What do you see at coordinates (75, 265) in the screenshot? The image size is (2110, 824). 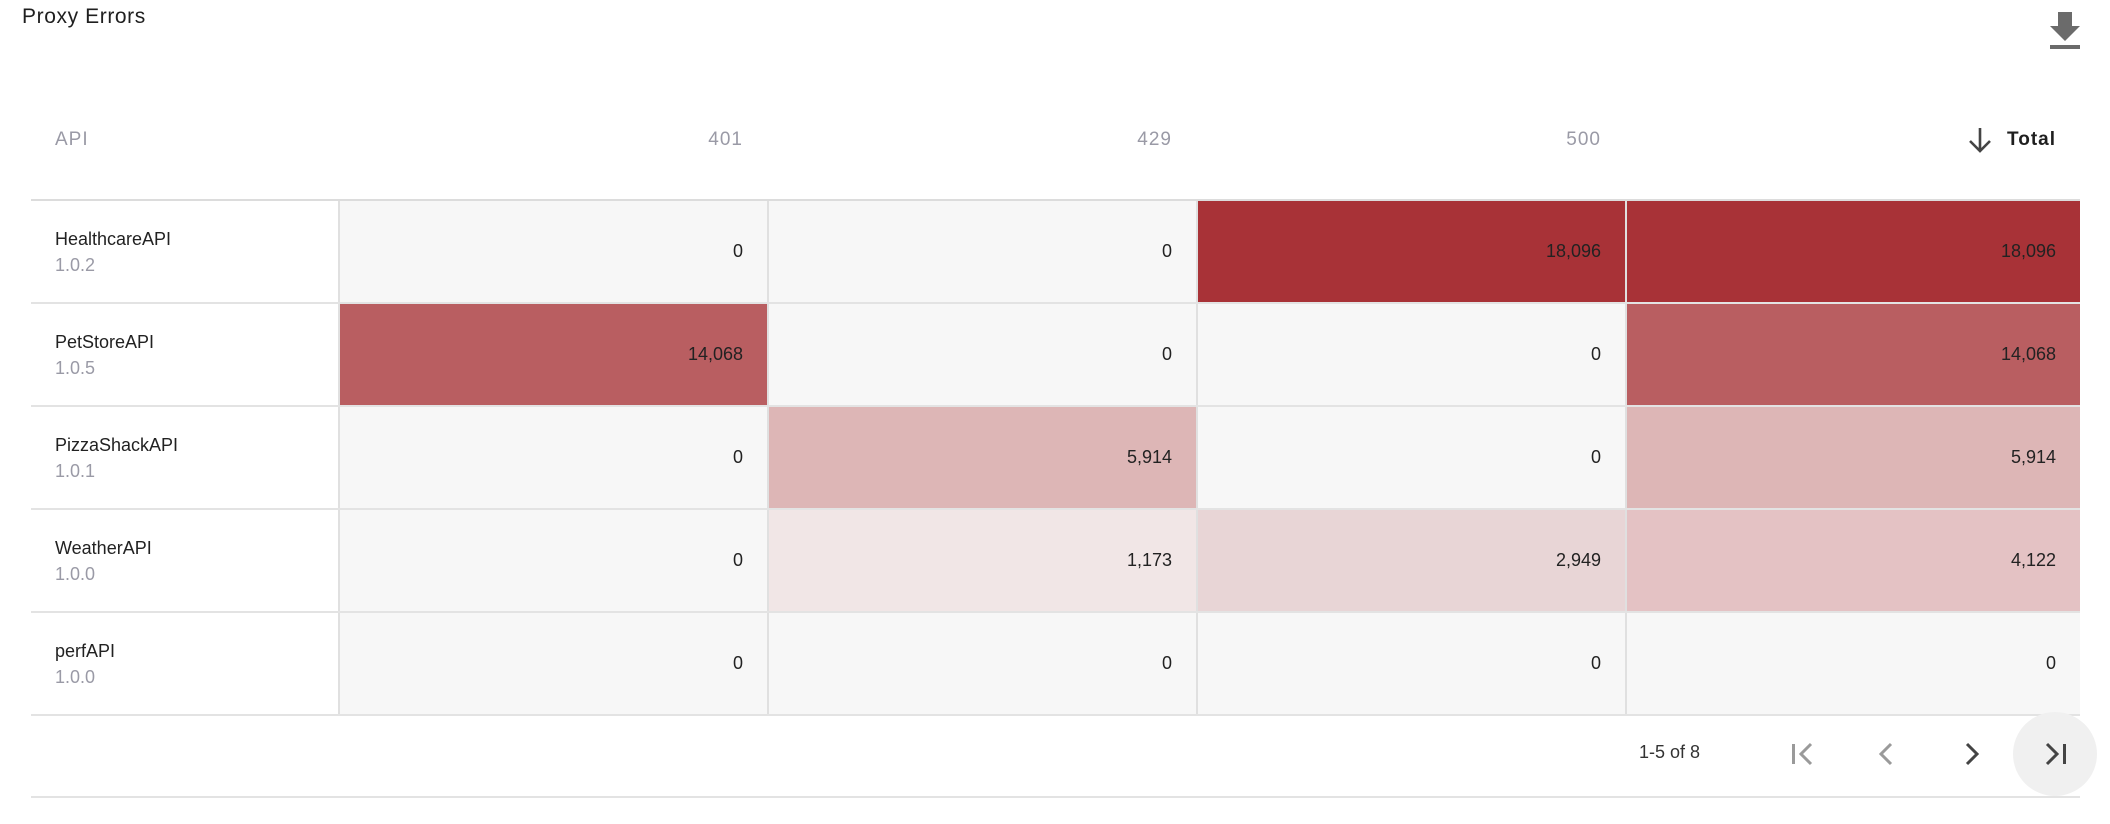 I see `api-version: 1.0.2` at bounding box center [75, 265].